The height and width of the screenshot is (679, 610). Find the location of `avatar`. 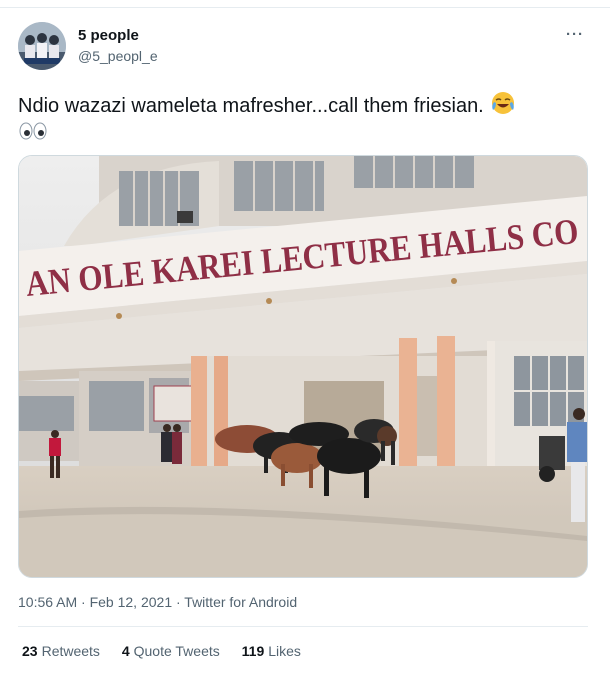

avatar is located at coordinates (42, 46).